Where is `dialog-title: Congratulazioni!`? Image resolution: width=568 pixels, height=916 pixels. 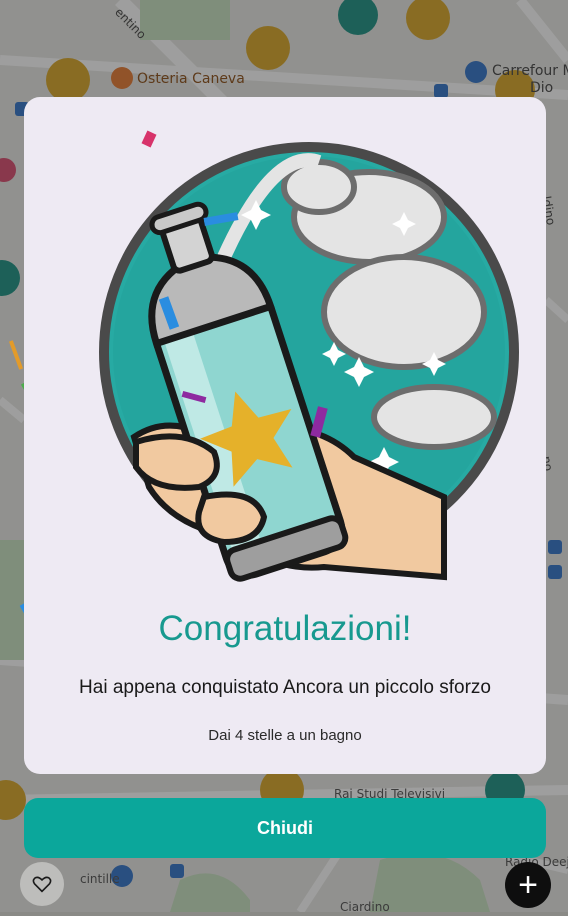
dialog-title: Congratulazioni! is located at coordinates (285, 628).